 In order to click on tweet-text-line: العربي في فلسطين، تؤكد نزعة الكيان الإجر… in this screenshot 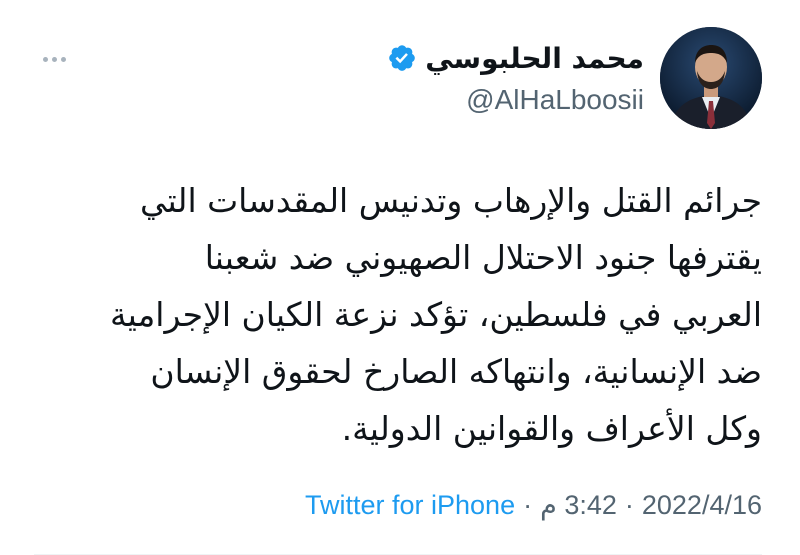, I will do `click(435, 314)`.